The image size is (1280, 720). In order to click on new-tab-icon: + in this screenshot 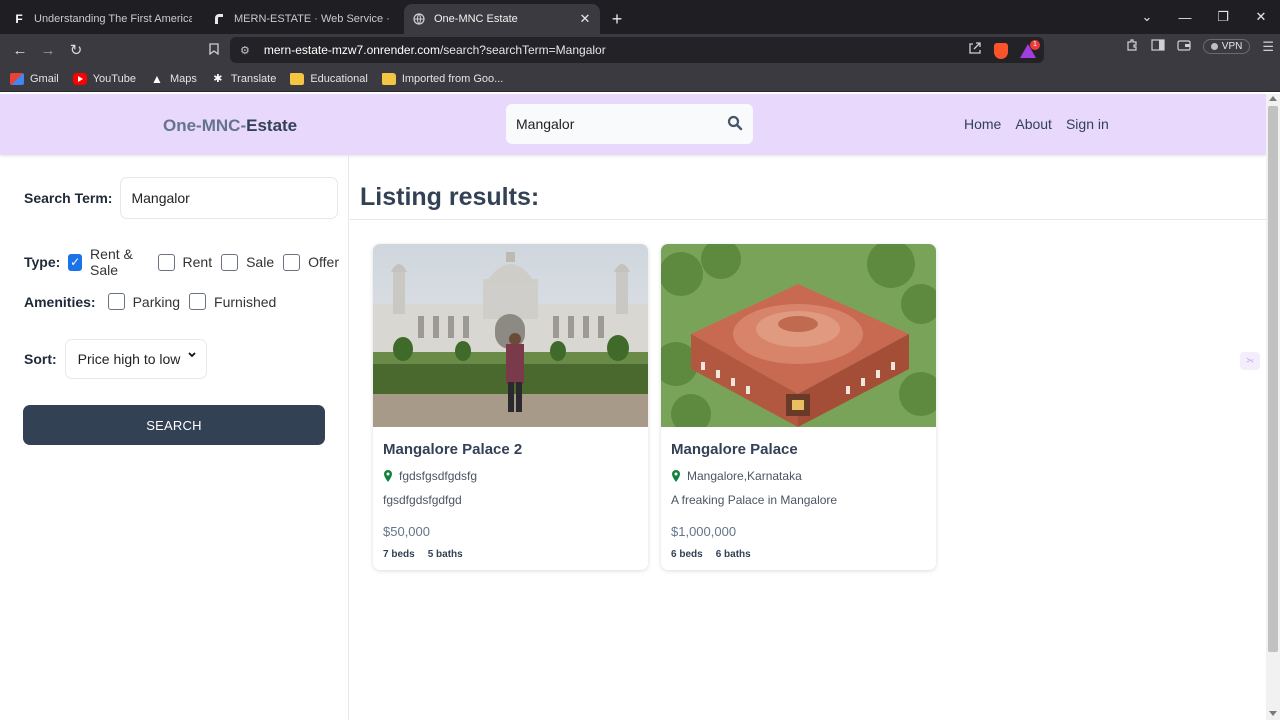, I will do `click(617, 19)`.